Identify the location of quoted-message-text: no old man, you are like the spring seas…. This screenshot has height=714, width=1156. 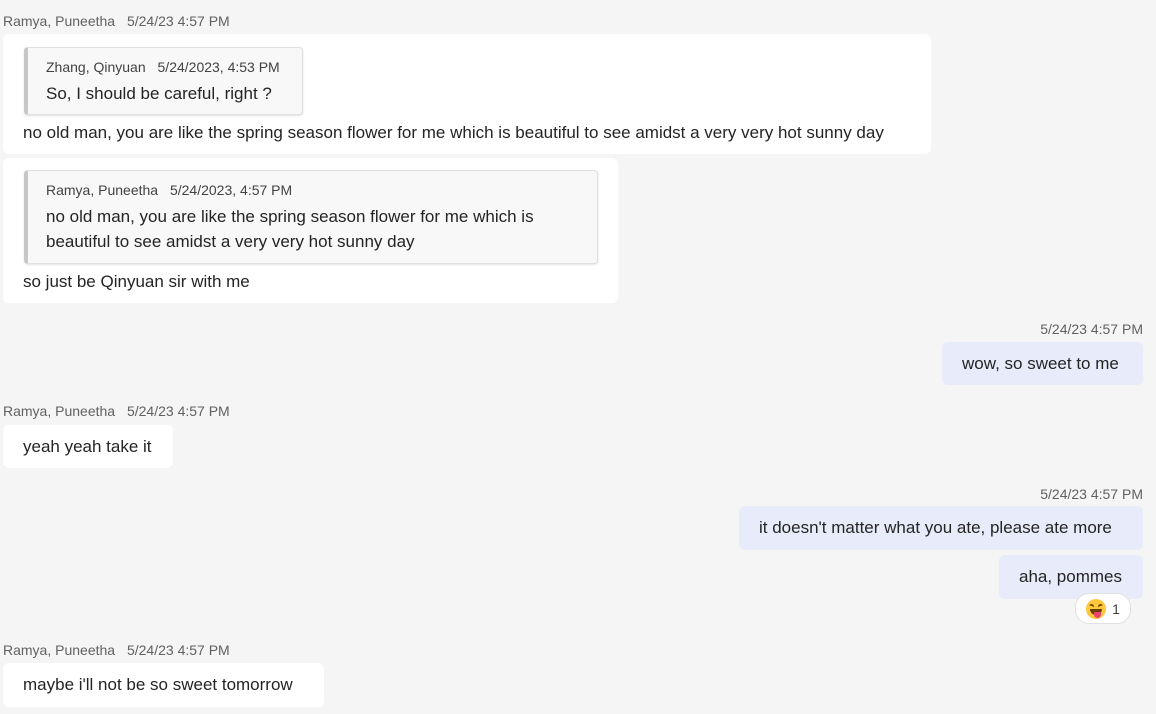
(290, 229).